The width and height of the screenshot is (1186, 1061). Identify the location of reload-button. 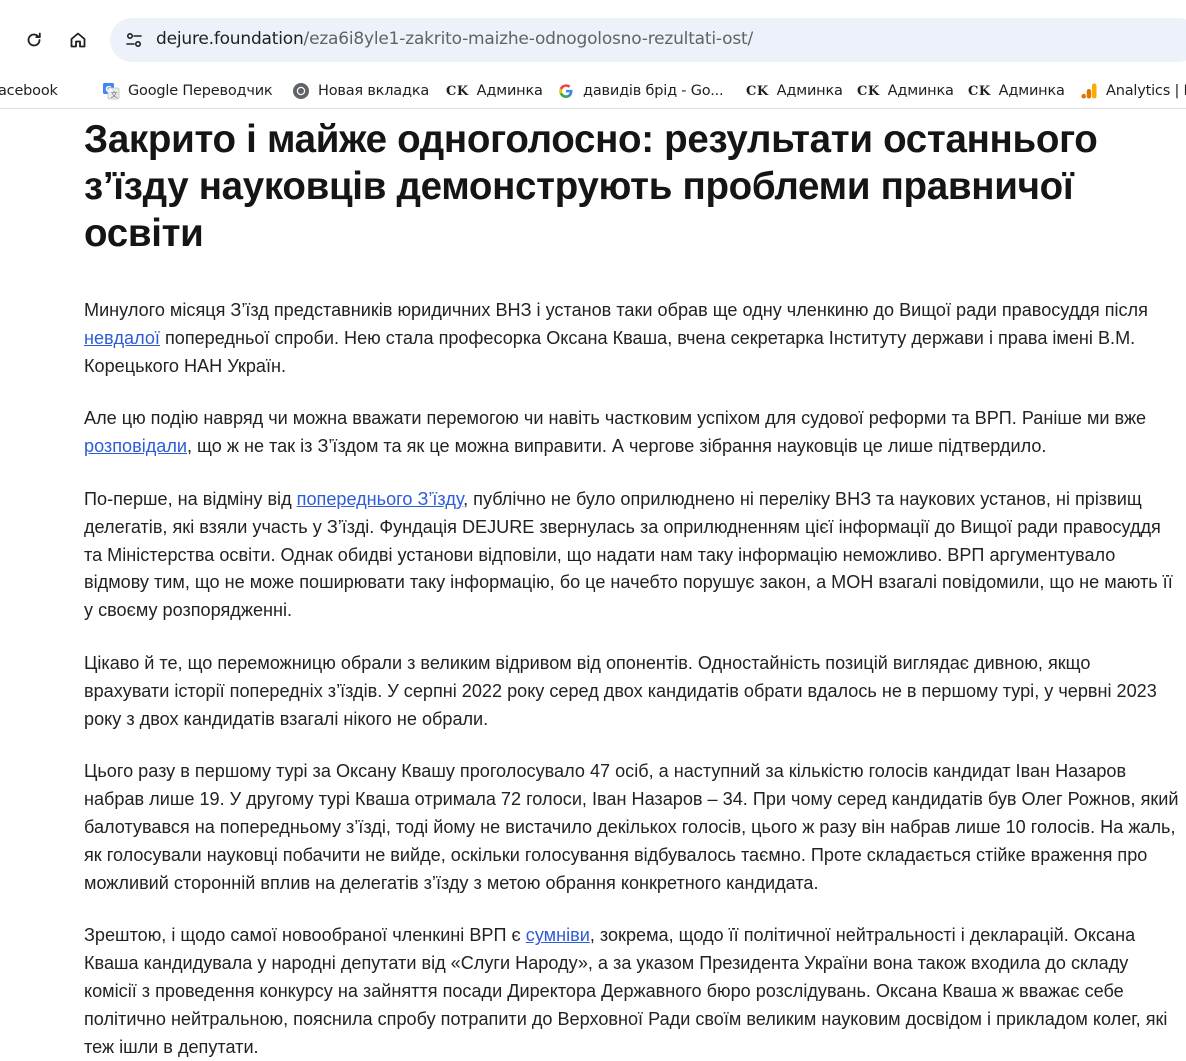
(34, 40).